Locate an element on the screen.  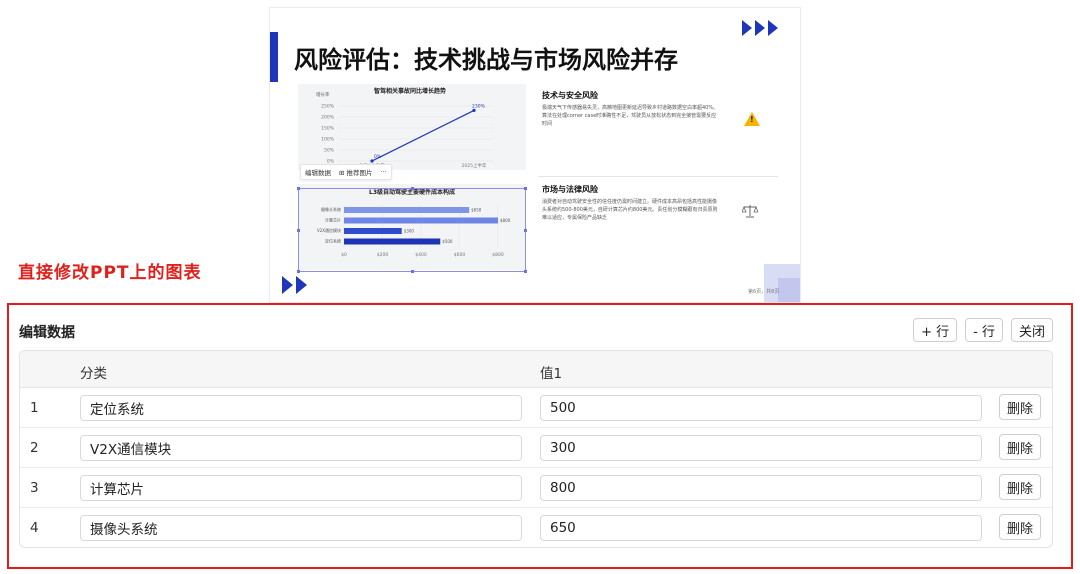
panel-toolbar: + 行 - 行 关闭 is located at coordinates (983, 330).